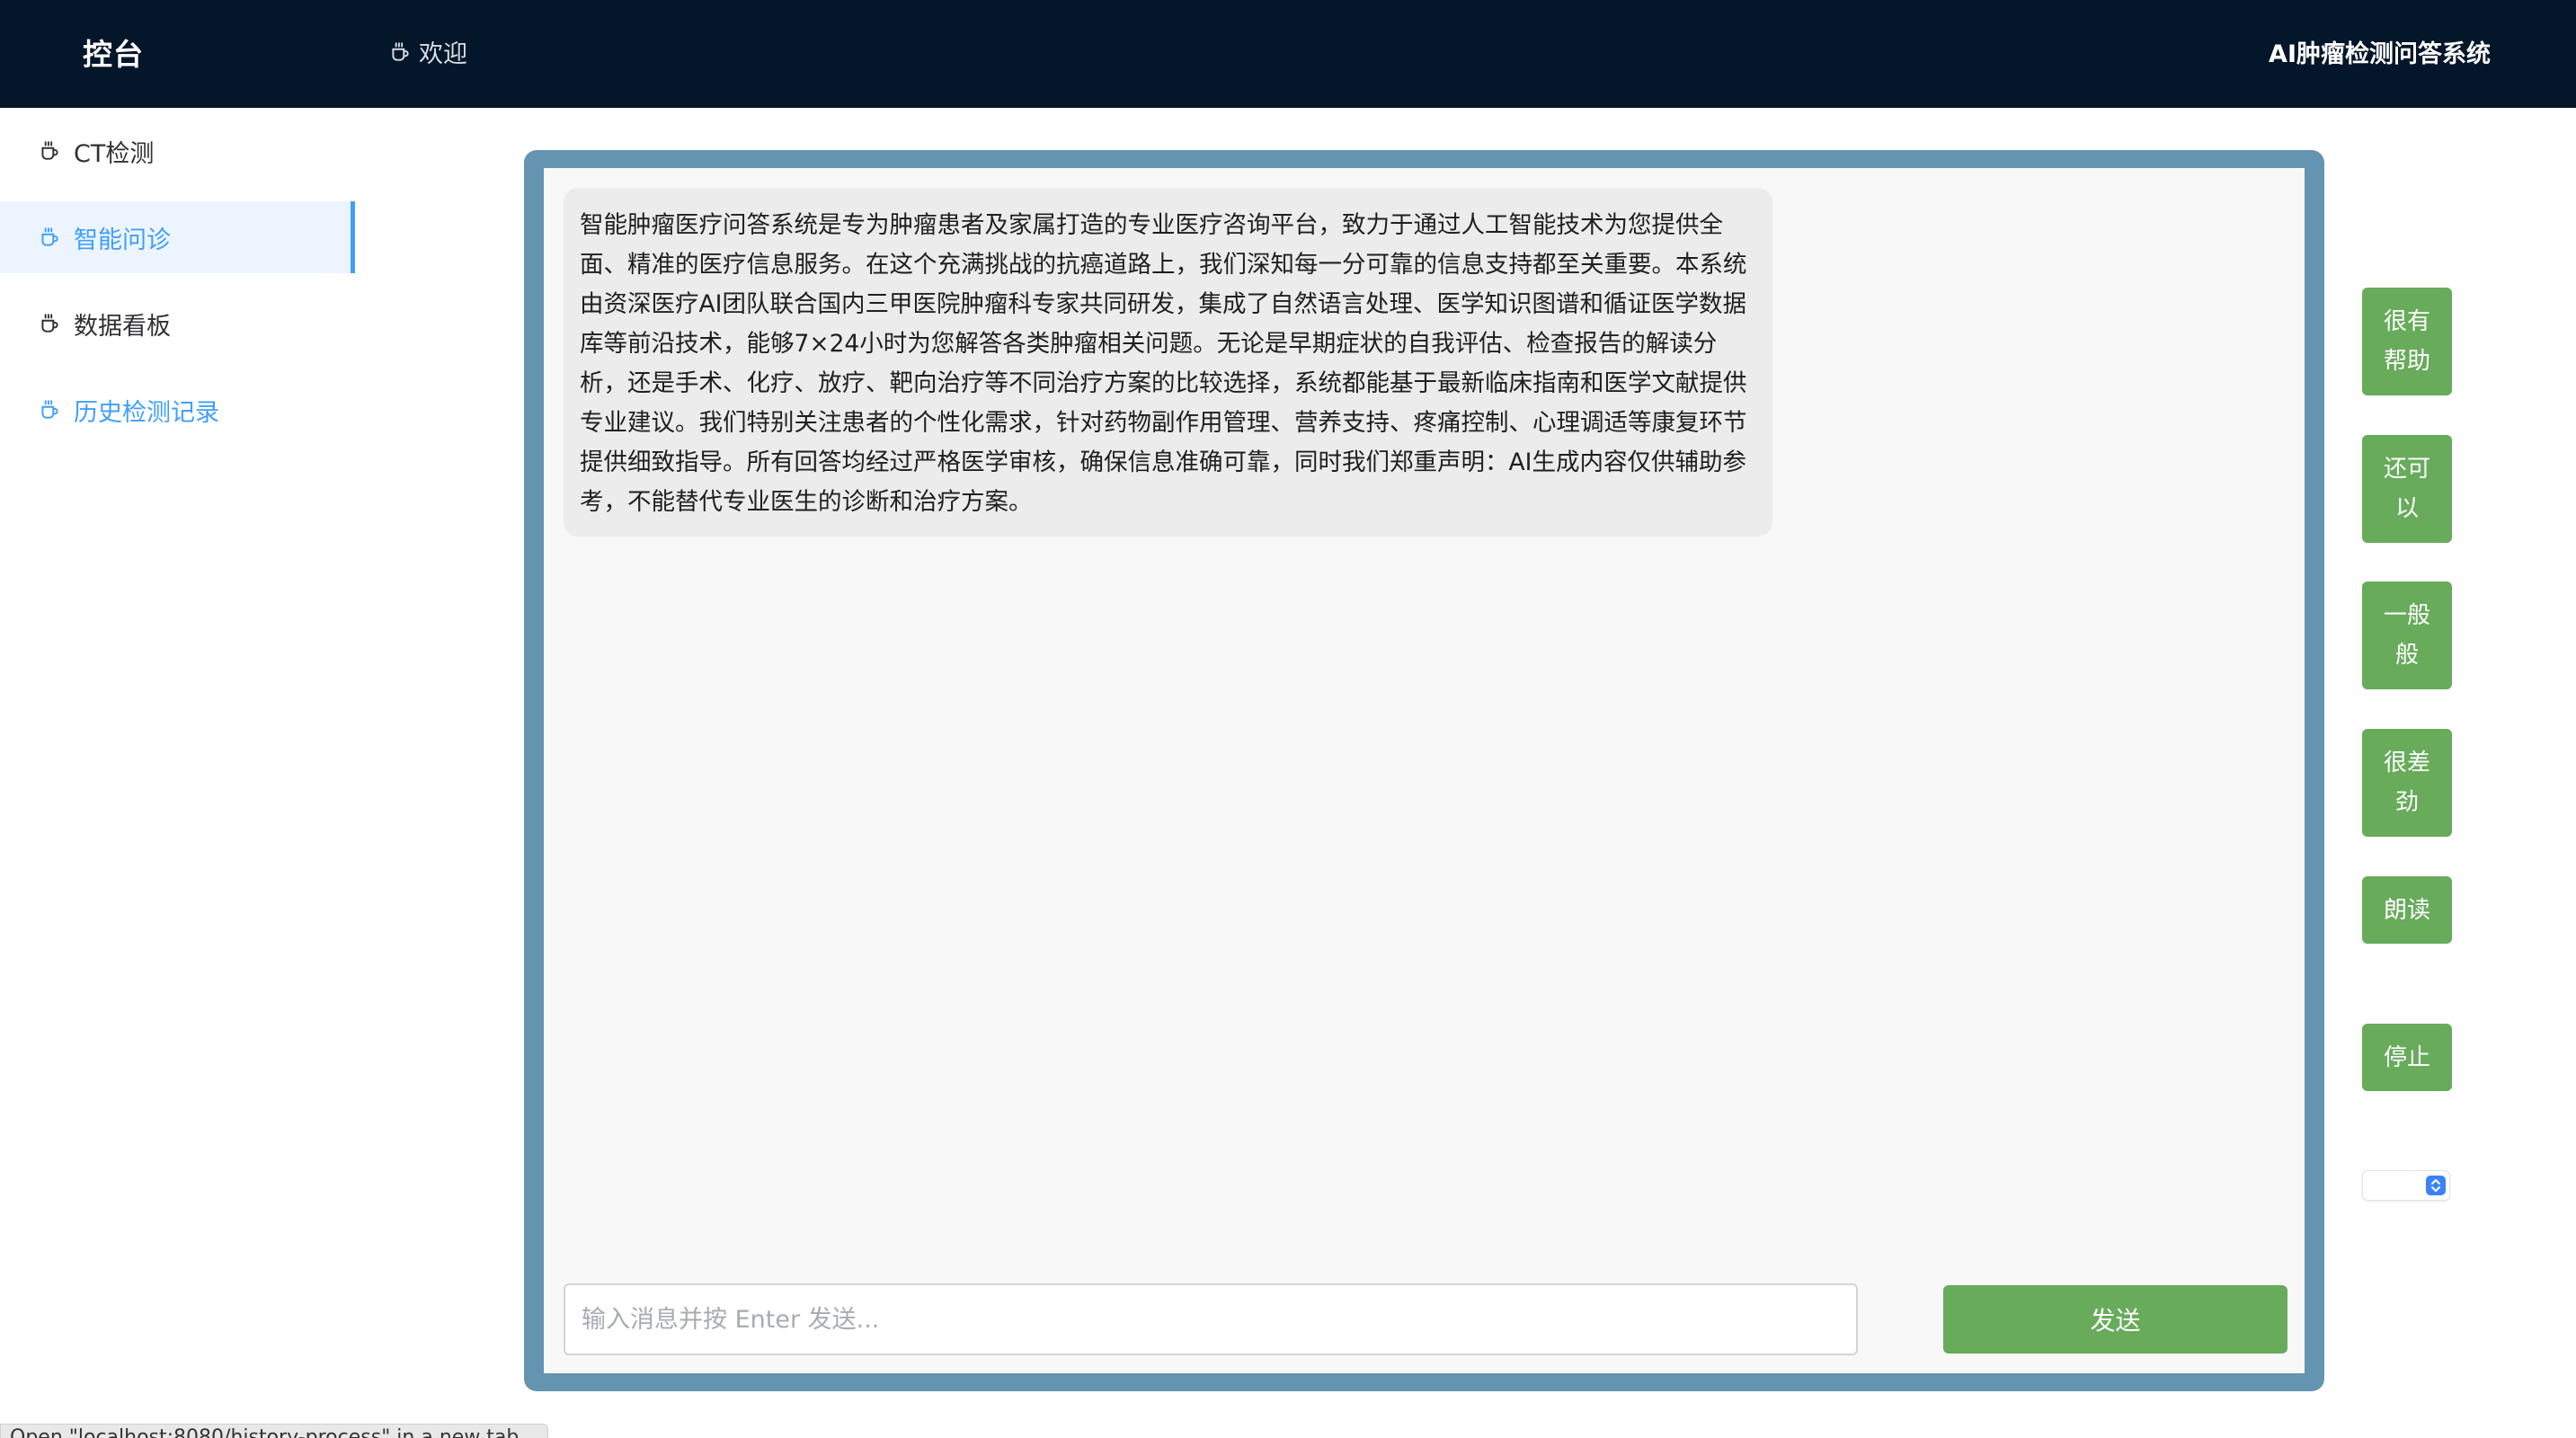  I want to click on sidebar-item-history-records: 历史检测记录, so click(177, 410).